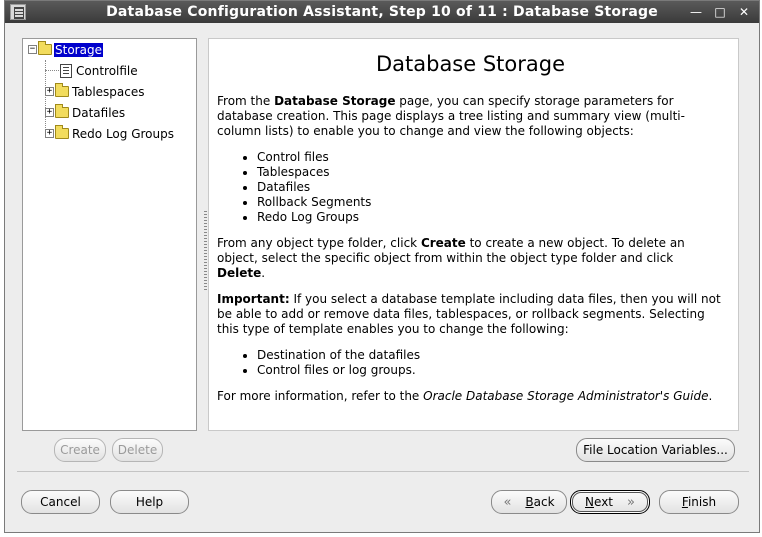  I want to click on folder-open-icon, so click(45, 48).